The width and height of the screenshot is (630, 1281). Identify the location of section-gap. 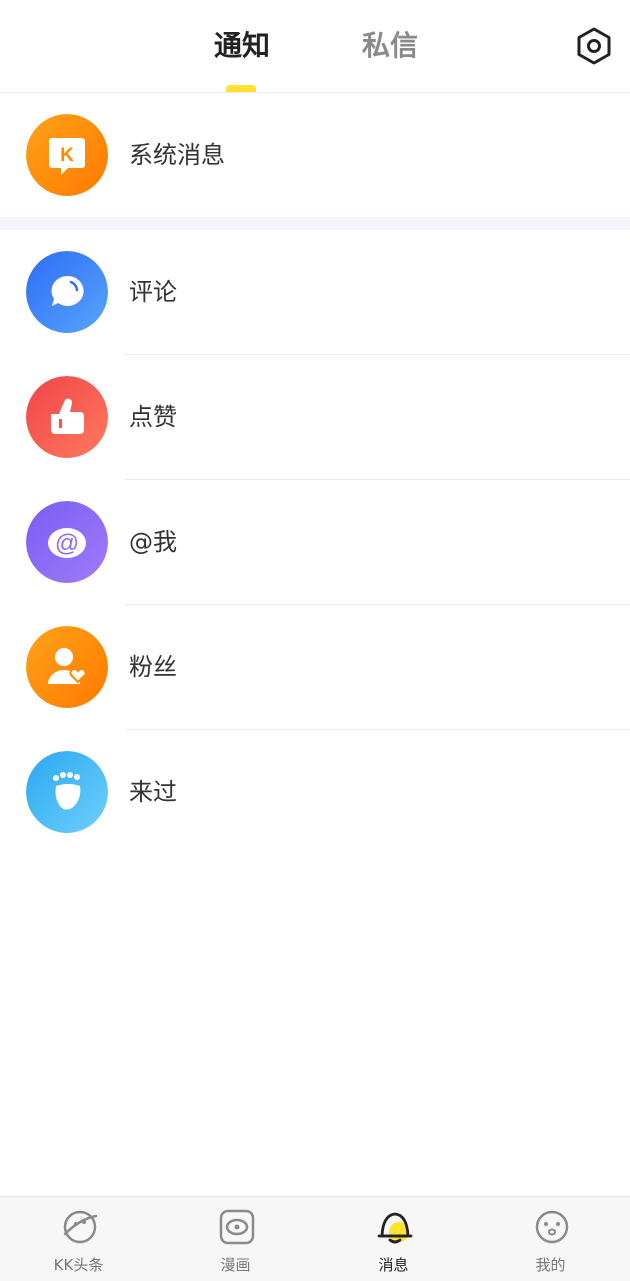
(315, 223).